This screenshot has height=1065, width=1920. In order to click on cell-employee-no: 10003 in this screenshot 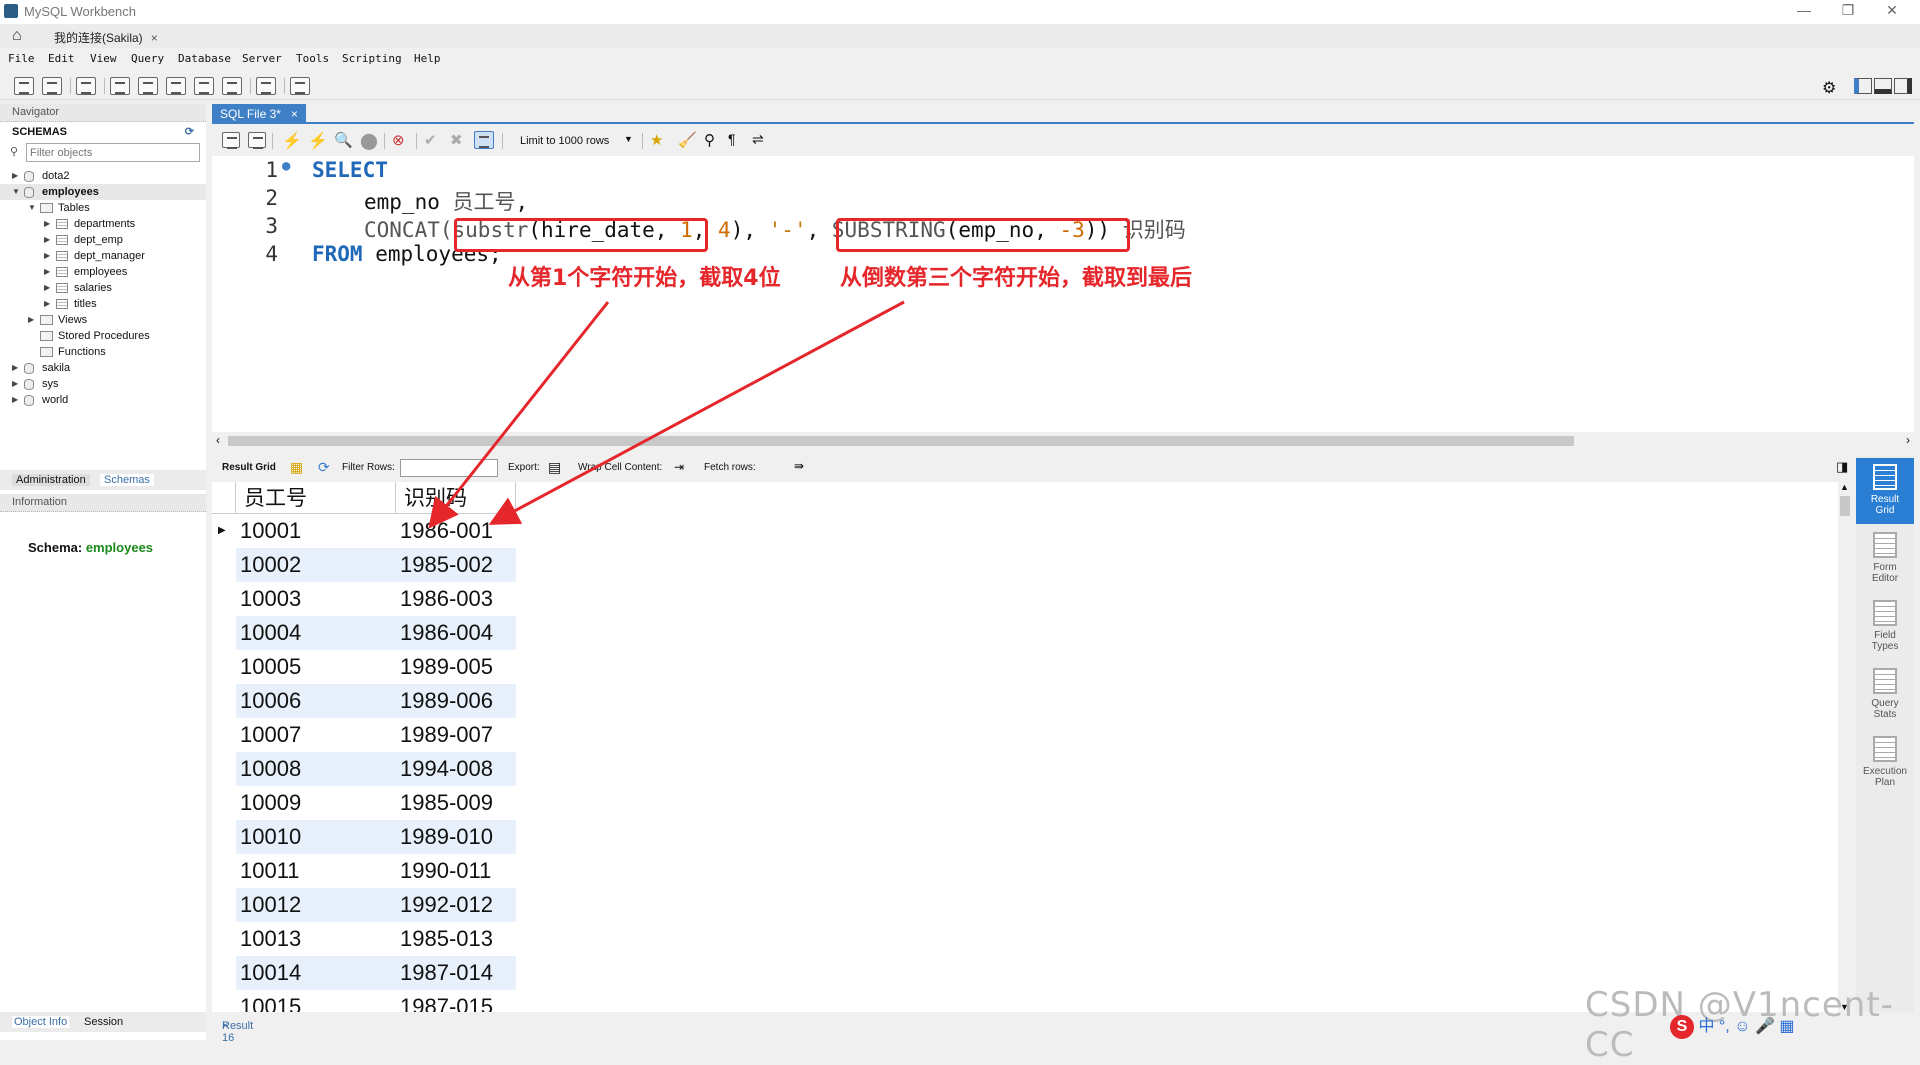, I will do `click(316, 599)`.